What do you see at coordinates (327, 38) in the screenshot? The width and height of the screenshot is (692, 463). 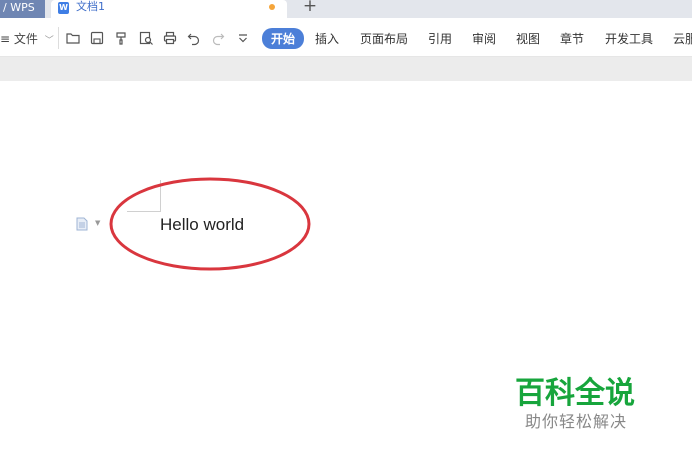 I see `tab-insert: 插入` at bounding box center [327, 38].